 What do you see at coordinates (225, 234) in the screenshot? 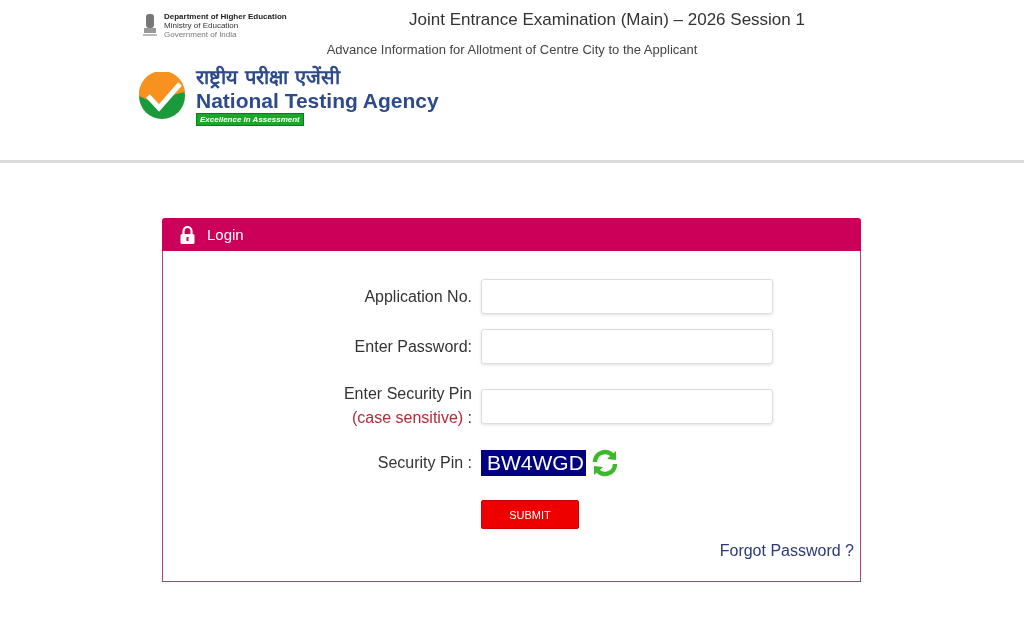
I see `login-title: Login` at bounding box center [225, 234].